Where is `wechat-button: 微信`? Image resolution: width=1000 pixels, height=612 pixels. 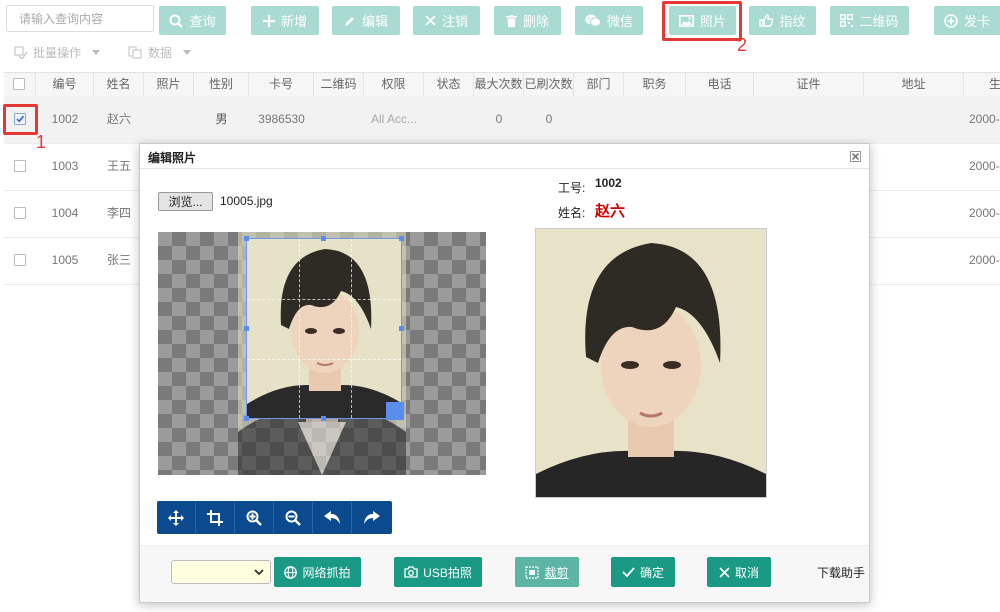 wechat-button: 微信 is located at coordinates (609, 20).